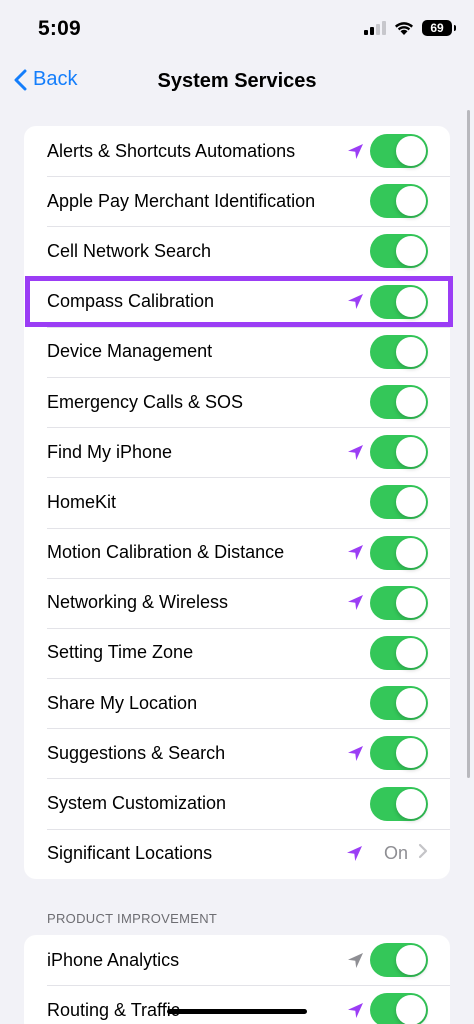  I want to click on wifi-icon, so click(404, 28).